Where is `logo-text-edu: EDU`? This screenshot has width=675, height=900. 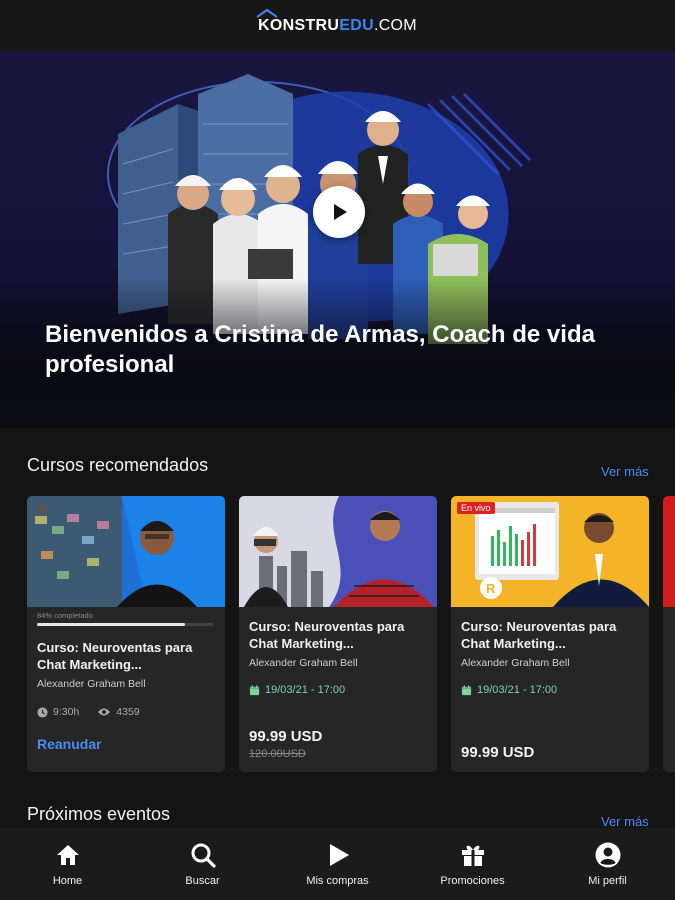 logo-text-edu: EDU is located at coordinates (356, 25).